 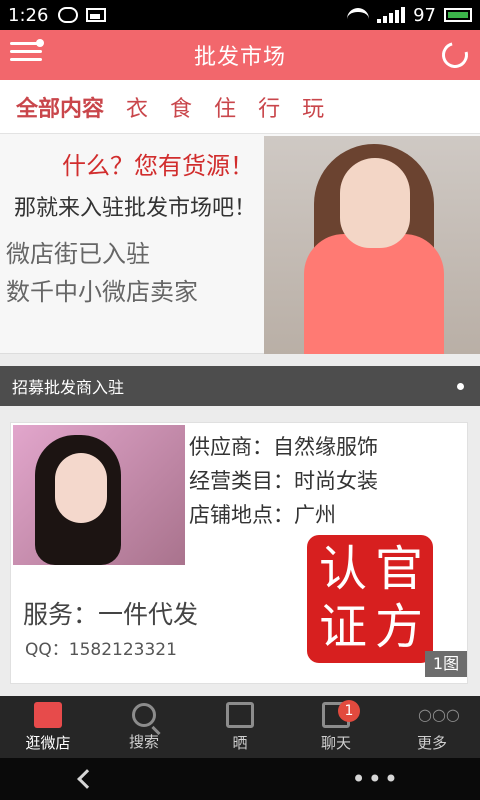 I want to click on nav-share: 晒, so click(x=240, y=727).